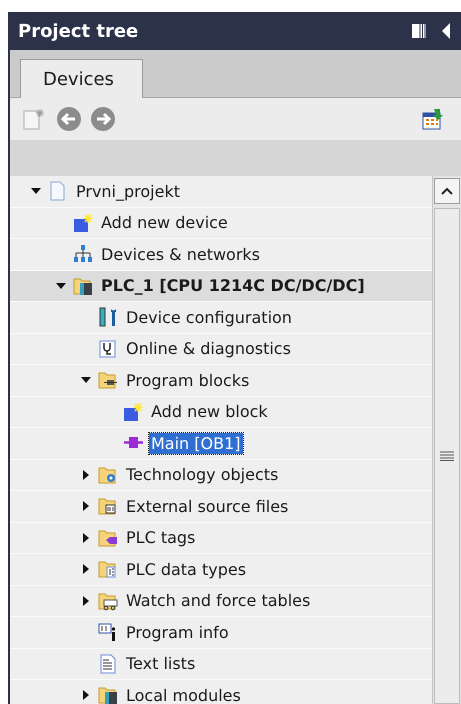 The image size is (461, 704). What do you see at coordinates (69, 119) in the screenshot?
I see `back-arrow-icon` at bounding box center [69, 119].